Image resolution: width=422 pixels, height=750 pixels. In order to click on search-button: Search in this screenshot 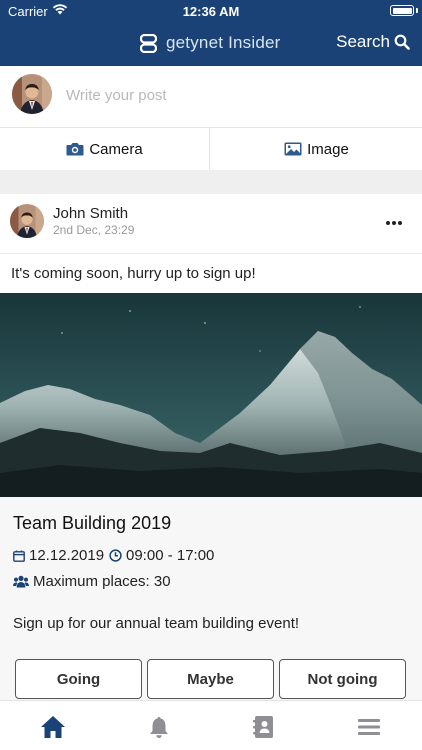, I will do `click(373, 42)`.